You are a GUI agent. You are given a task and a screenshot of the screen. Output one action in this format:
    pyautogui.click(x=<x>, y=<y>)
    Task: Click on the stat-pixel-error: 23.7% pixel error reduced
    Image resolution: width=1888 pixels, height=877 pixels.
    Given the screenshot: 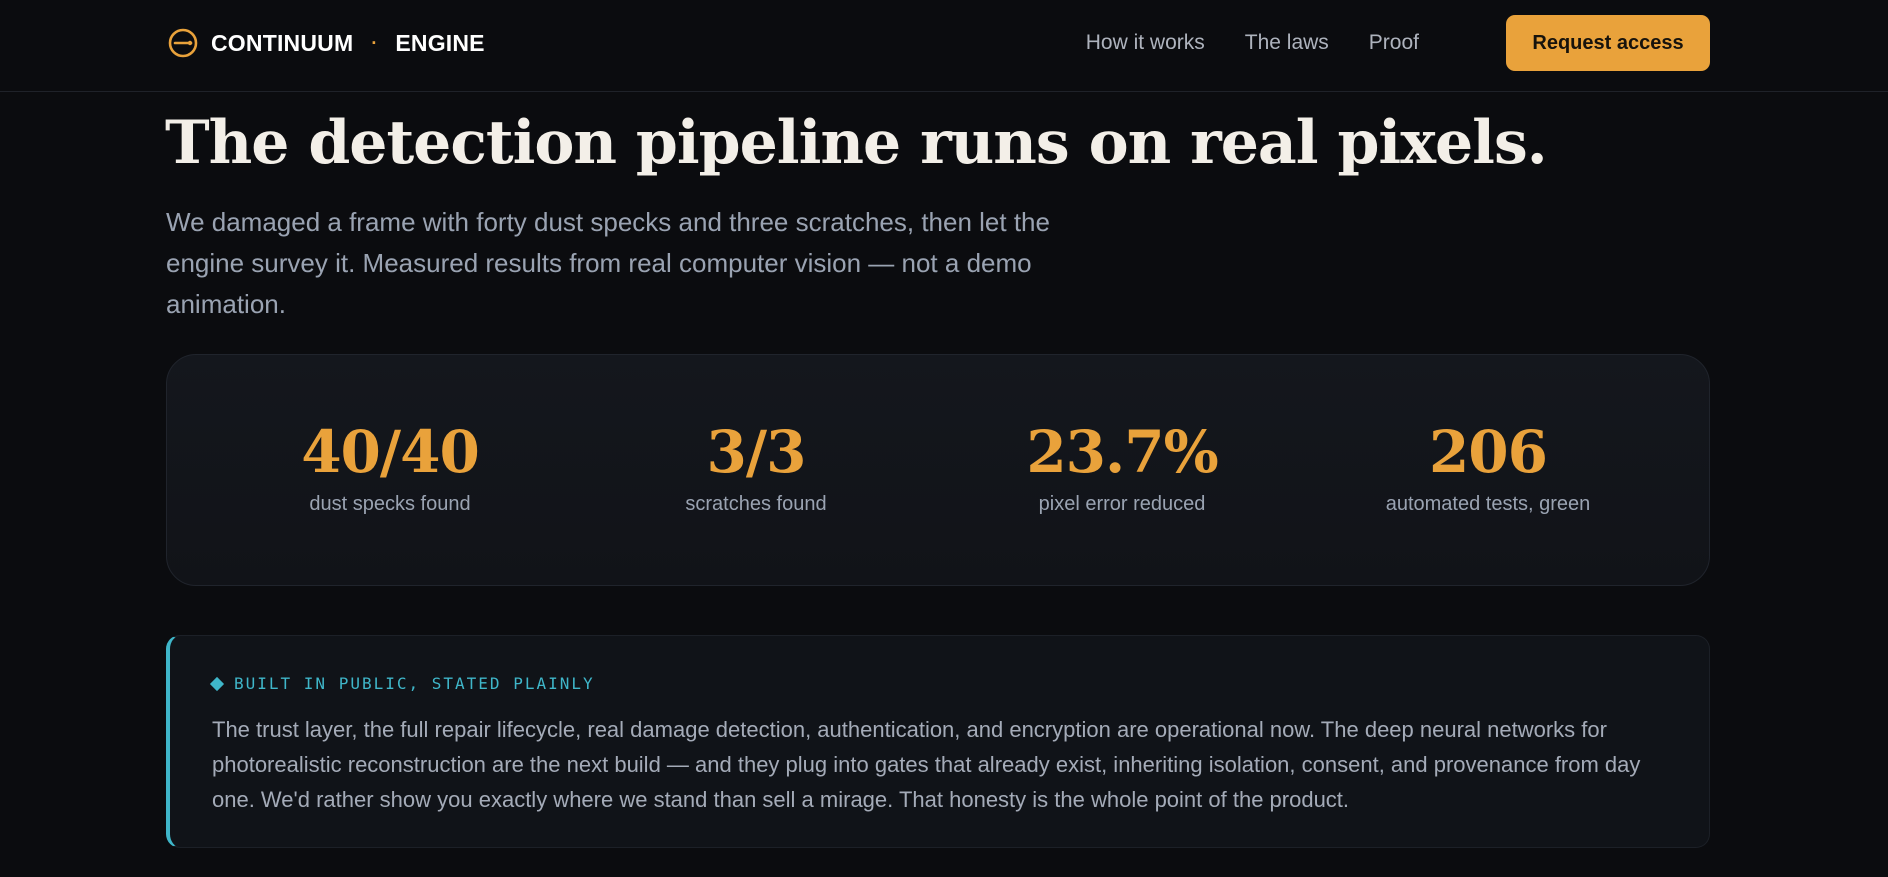 What is the action you would take?
    pyautogui.click(x=1122, y=467)
    